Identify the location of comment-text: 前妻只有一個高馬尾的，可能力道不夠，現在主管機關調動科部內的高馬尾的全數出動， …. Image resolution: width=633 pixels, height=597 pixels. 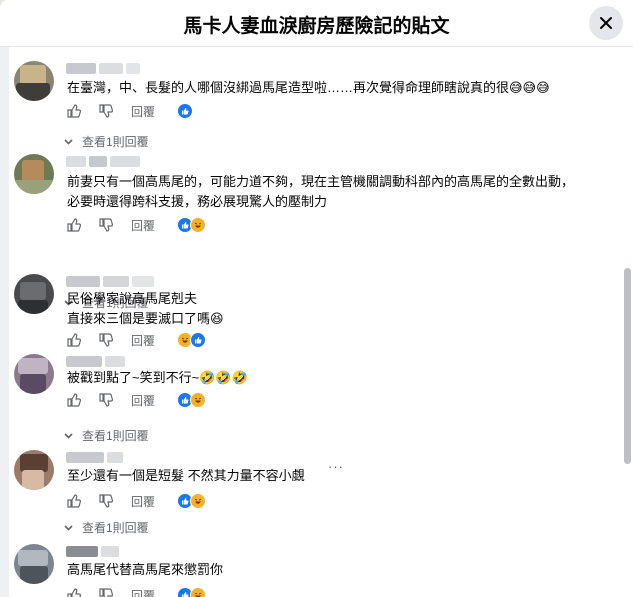
(321, 191).